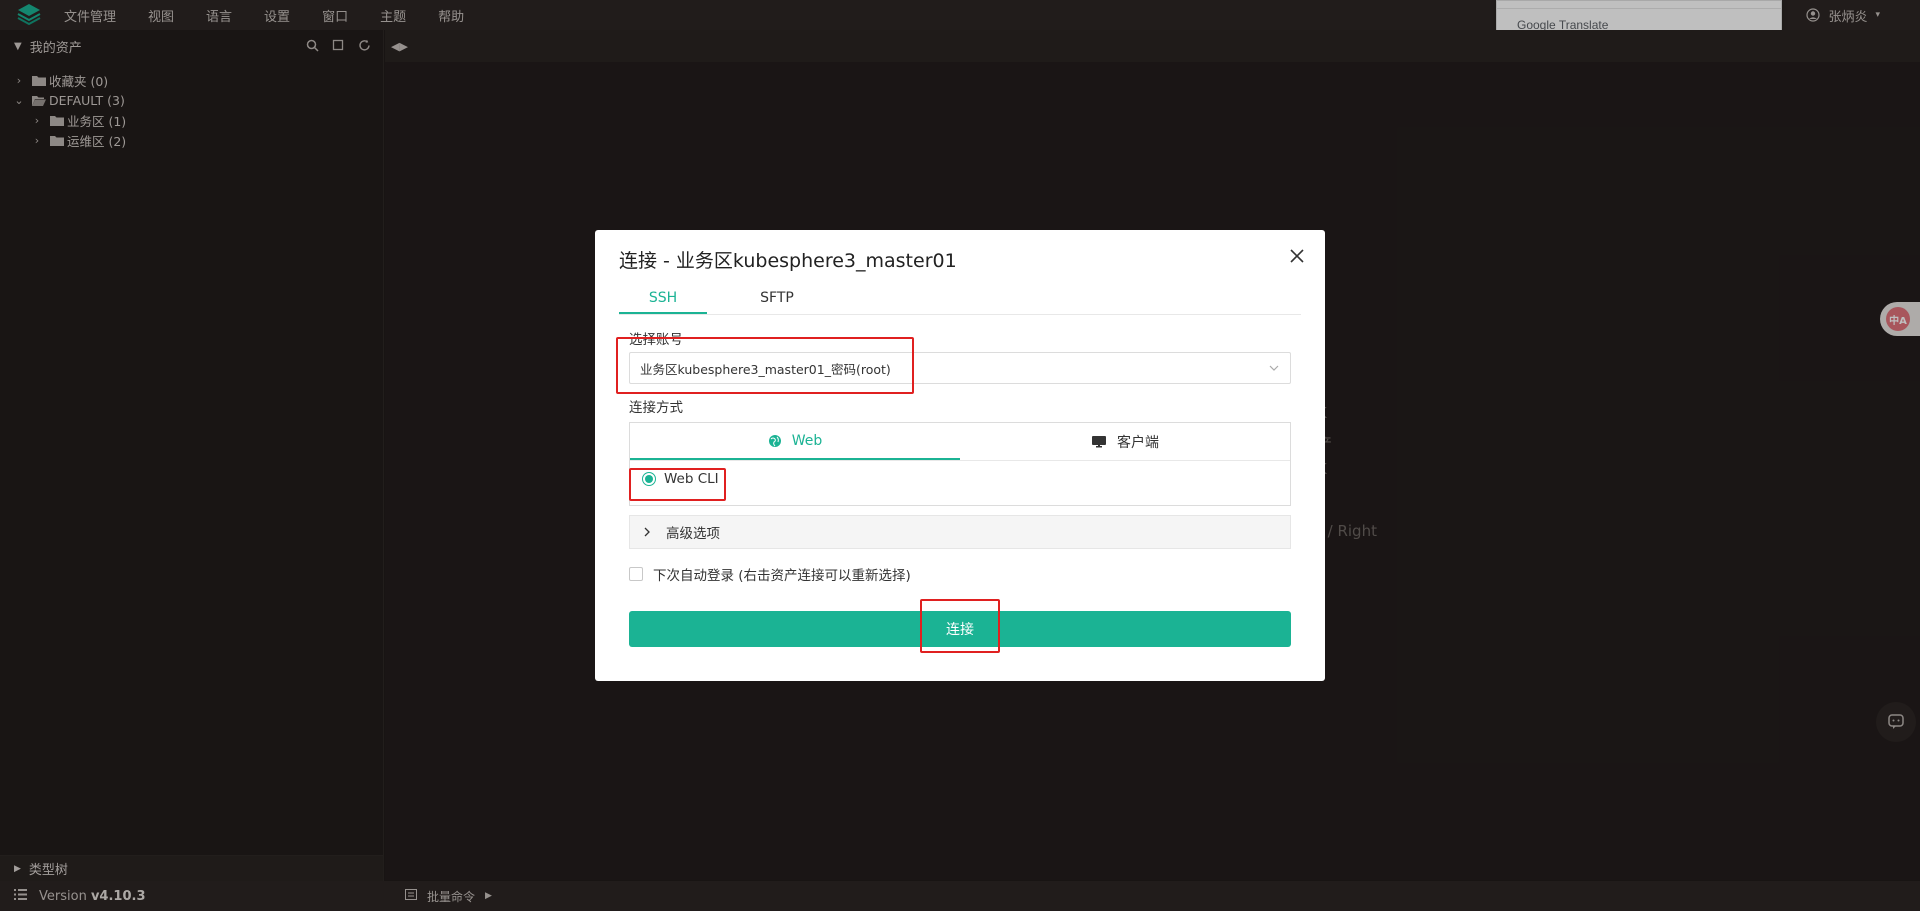 The height and width of the screenshot is (911, 1920). I want to click on advanced-options-toggle: 高级选项, so click(960, 532).